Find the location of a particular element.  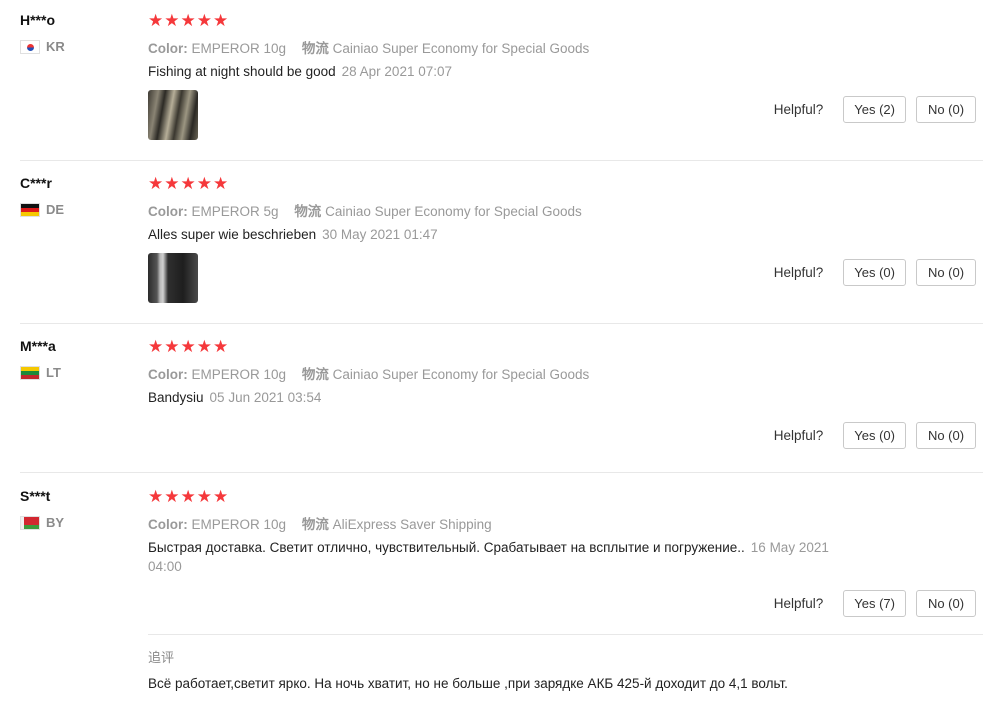

de-flag-icon is located at coordinates (30, 209).